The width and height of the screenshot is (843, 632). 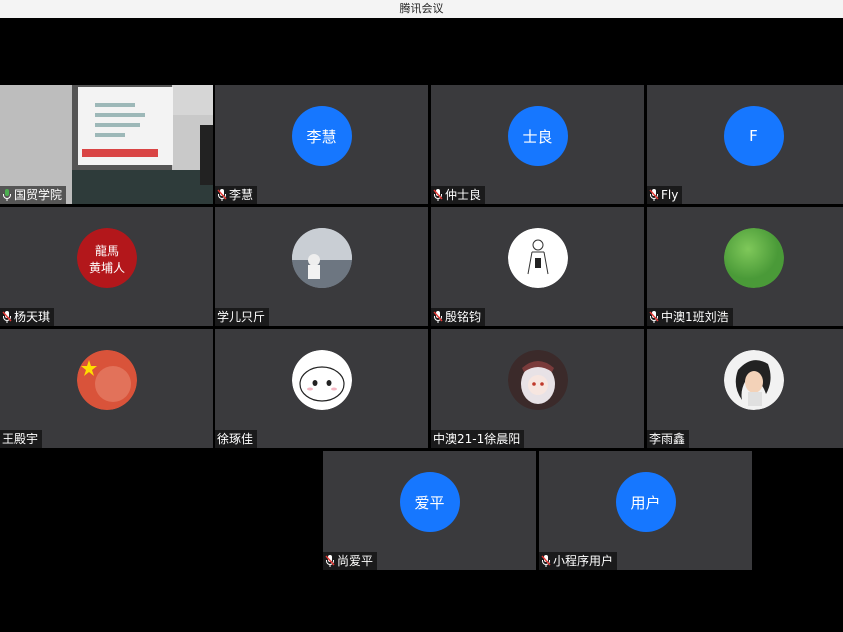 I want to click on participant-name: 尚爱平, so click(x=355, y=561).